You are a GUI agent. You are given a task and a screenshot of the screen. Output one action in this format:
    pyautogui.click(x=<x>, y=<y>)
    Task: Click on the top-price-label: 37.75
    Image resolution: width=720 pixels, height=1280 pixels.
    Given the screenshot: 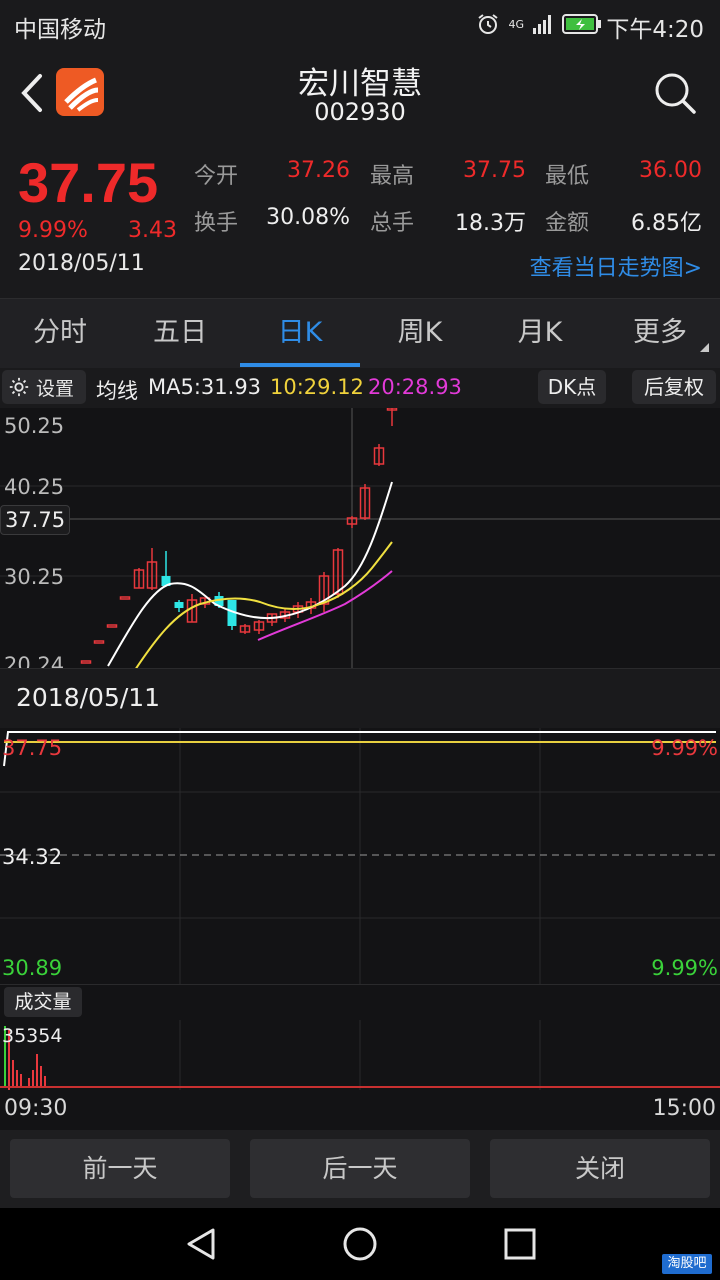 What is the action you would take?
    pyautogui.click(x=32, y=748)
    